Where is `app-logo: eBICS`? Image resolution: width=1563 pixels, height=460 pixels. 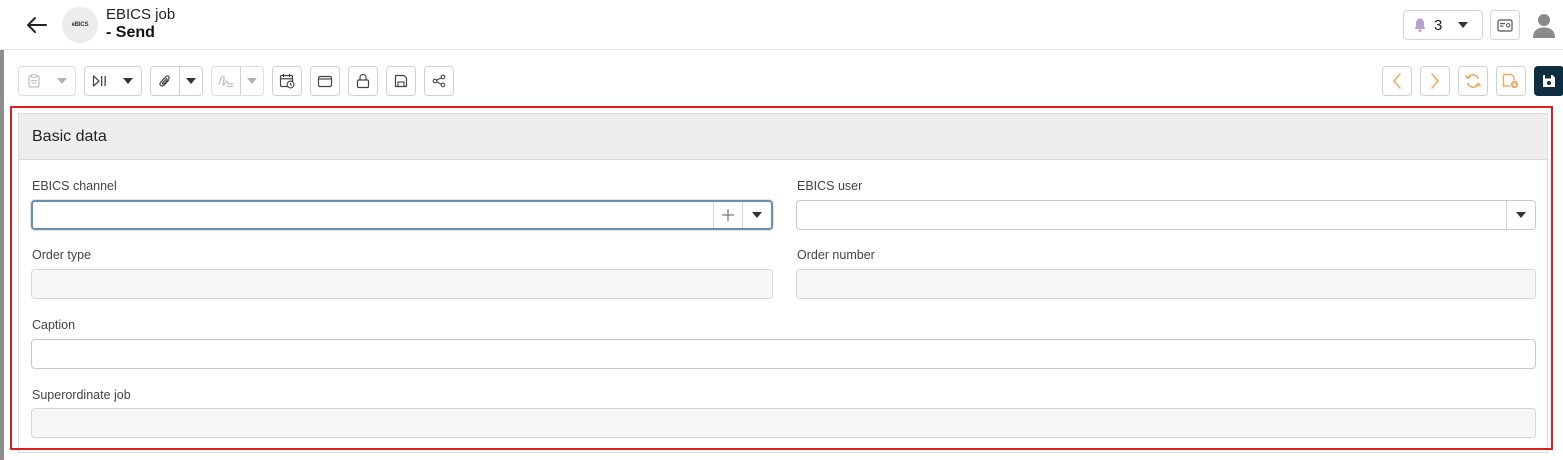
app-logo: eBICS is located at coordinates (80, 25).